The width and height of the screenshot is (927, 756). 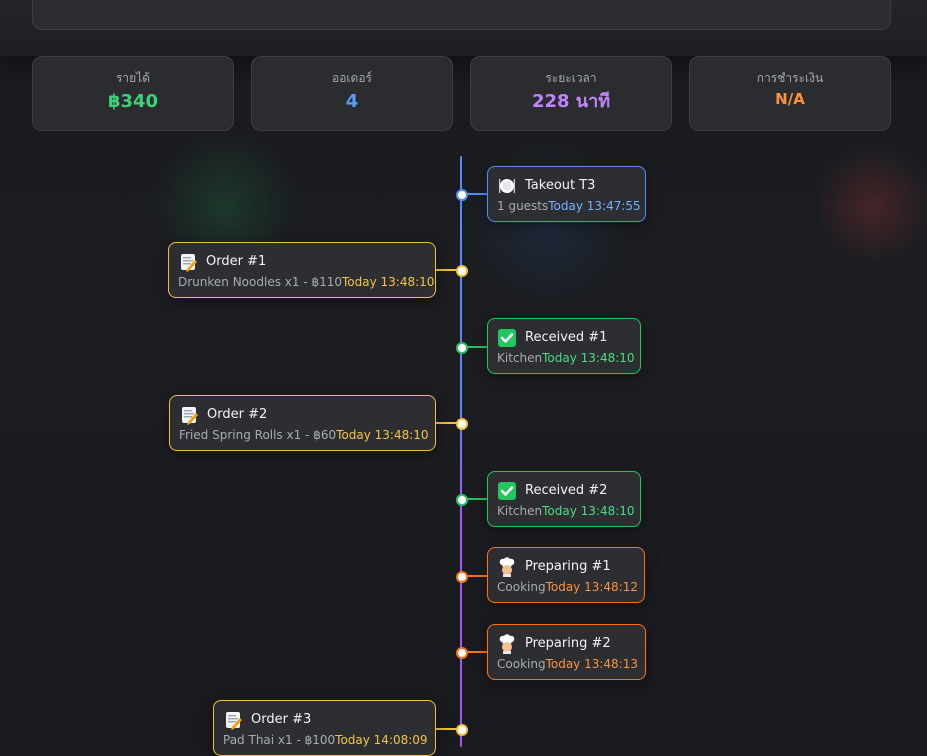 I want to click on stat-duration-label: ระยะเวลา, so click(x=571, y=78).